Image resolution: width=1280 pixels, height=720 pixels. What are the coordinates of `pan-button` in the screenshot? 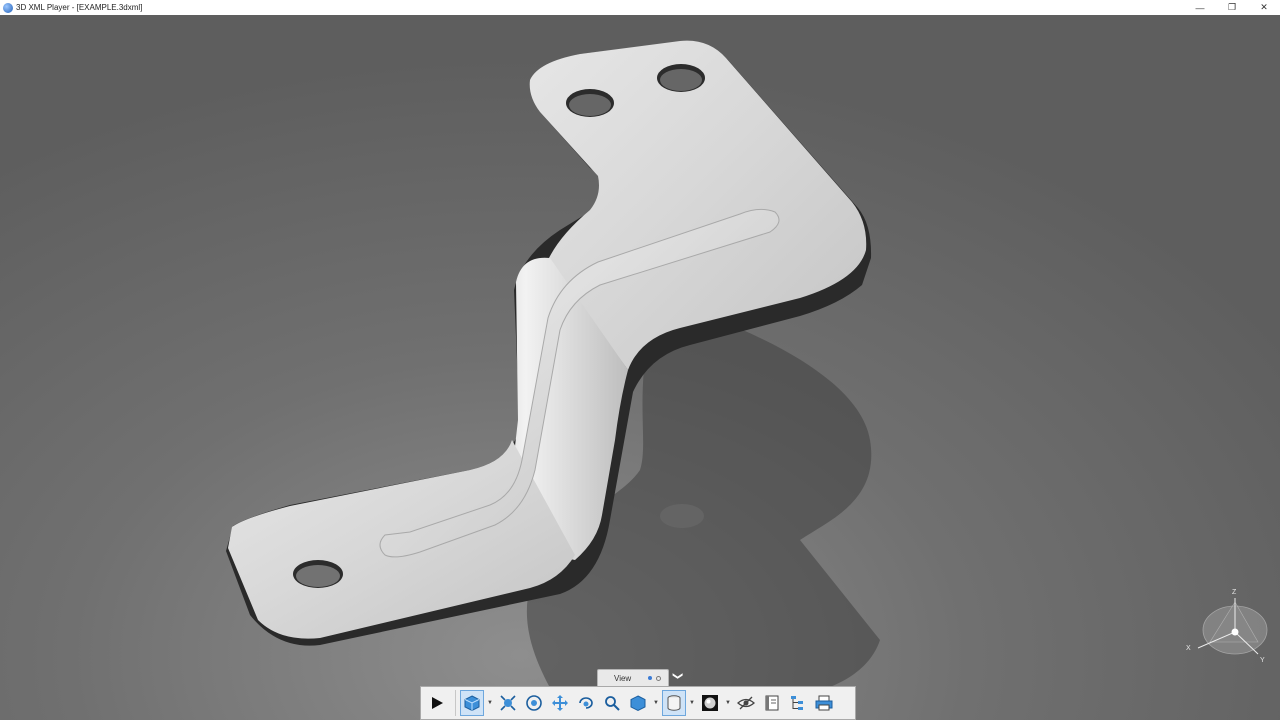 It's located at (560, 703).